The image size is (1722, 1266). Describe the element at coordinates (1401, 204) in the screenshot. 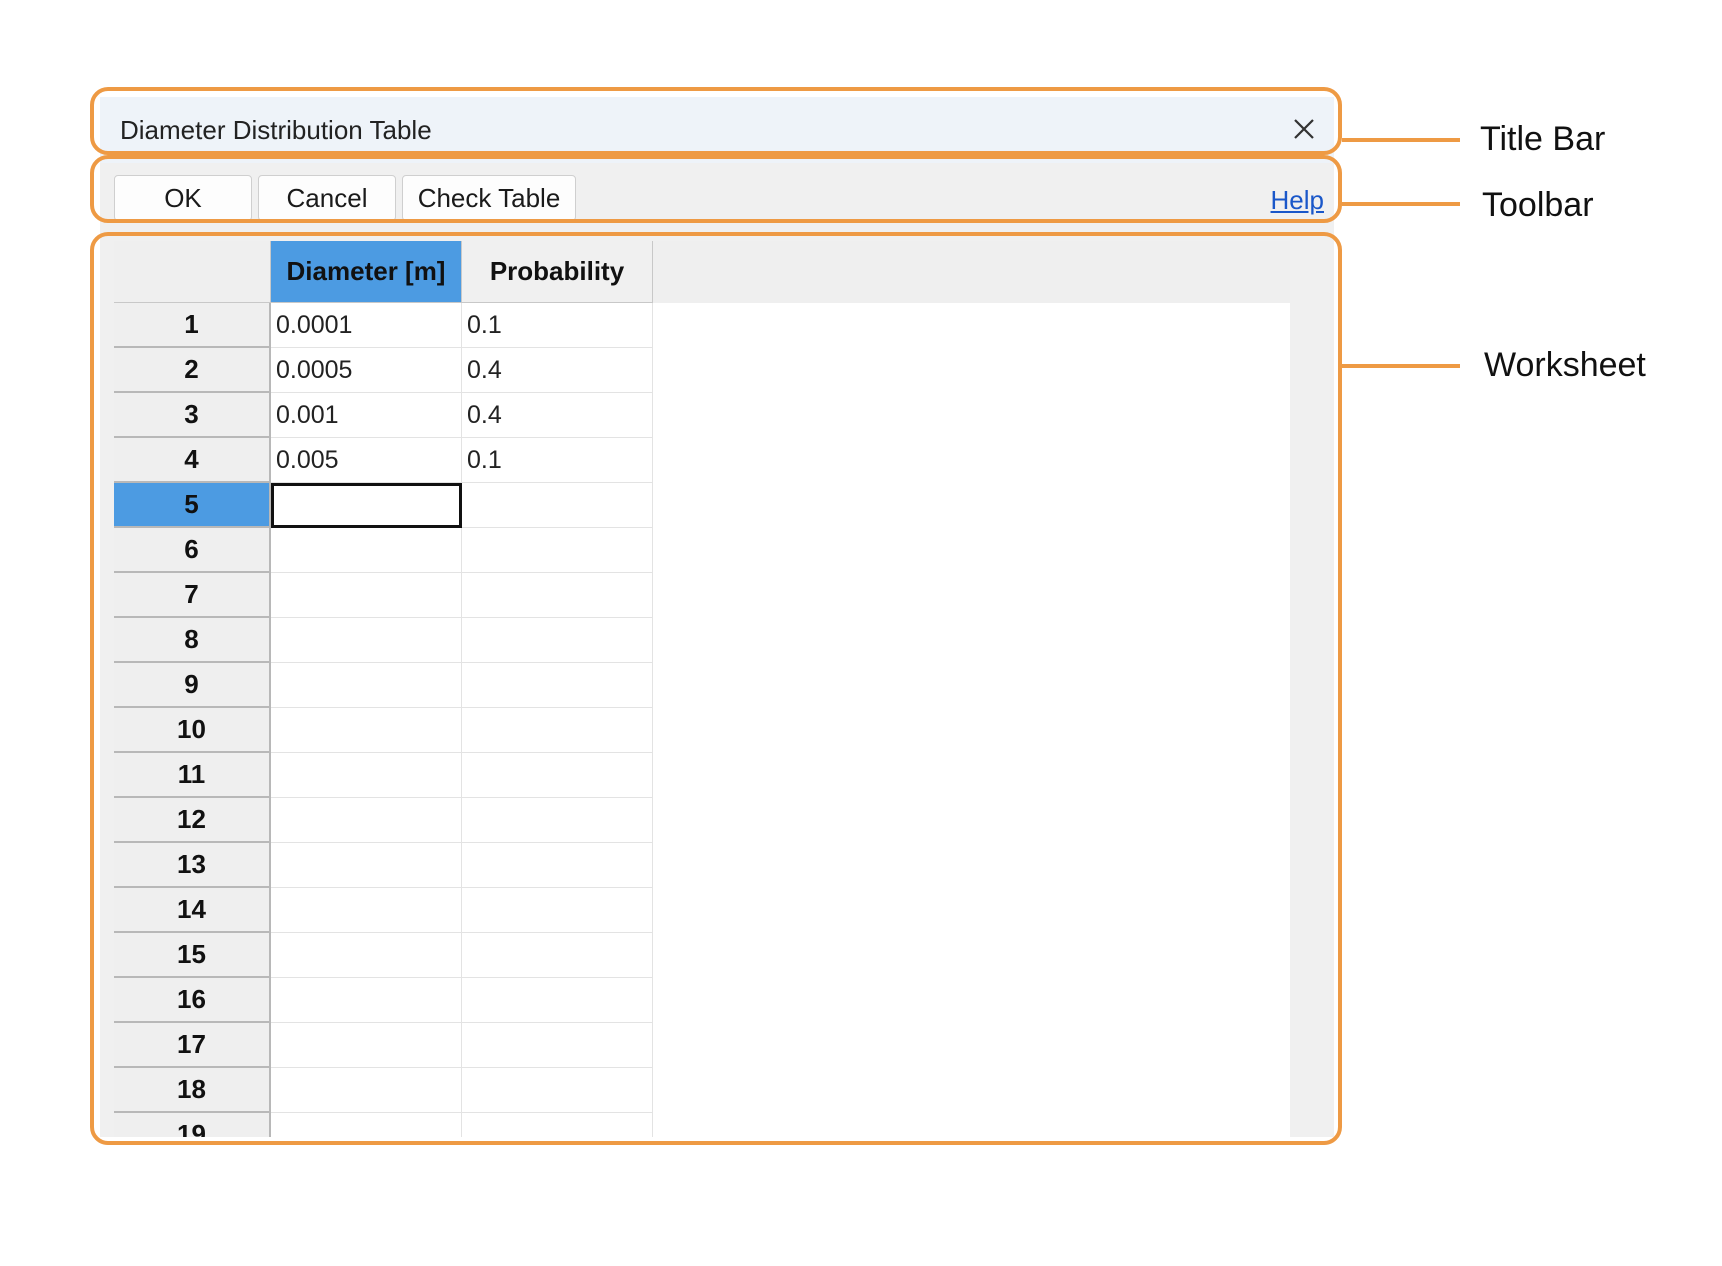

I see `toolbar-connector` at that location.